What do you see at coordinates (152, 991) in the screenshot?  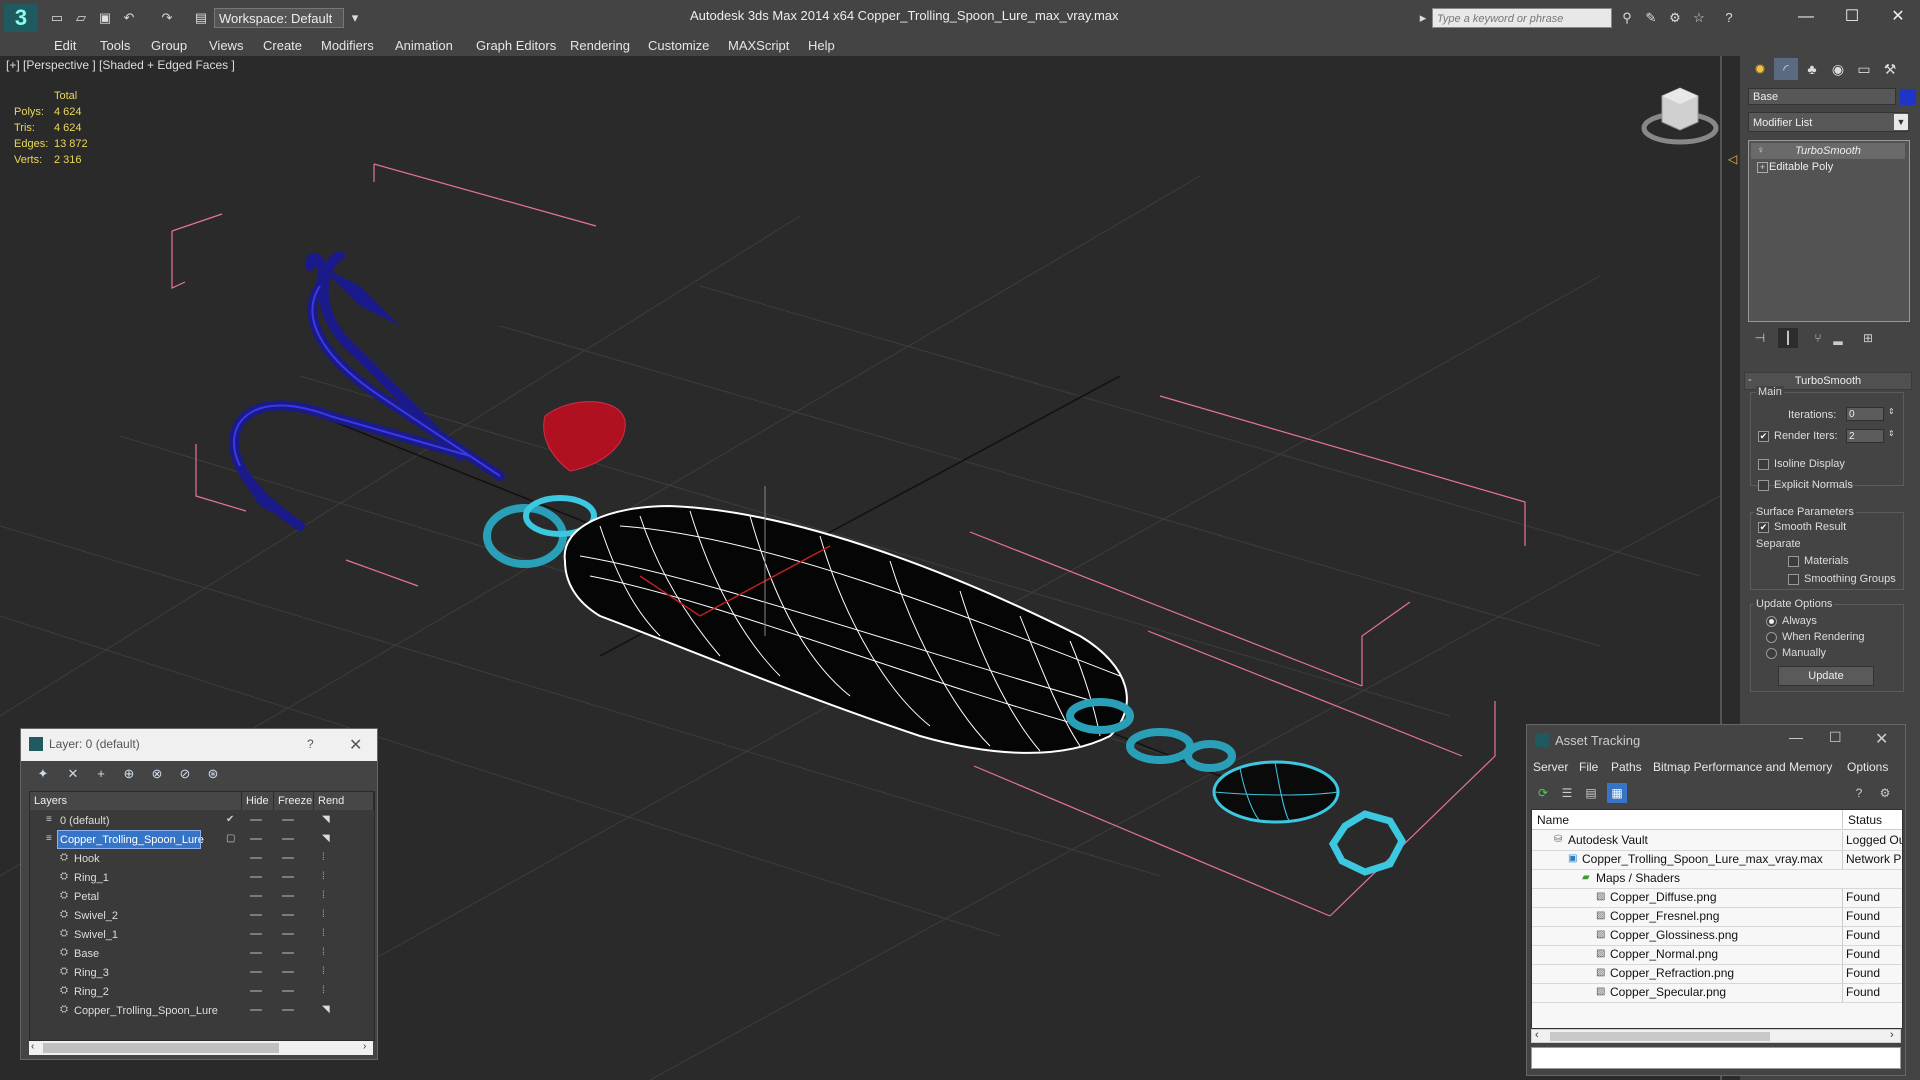 I see `layer-name: Ring_2` at bounding box center [152, 991].